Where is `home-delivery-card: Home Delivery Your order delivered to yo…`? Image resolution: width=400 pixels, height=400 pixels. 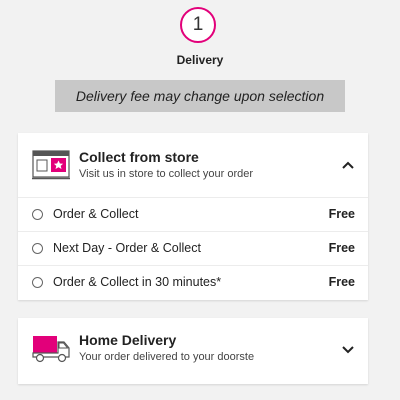
home-delivery-card: Home Delivery Your order delivered to yo… is located at coordinates (193, 351).